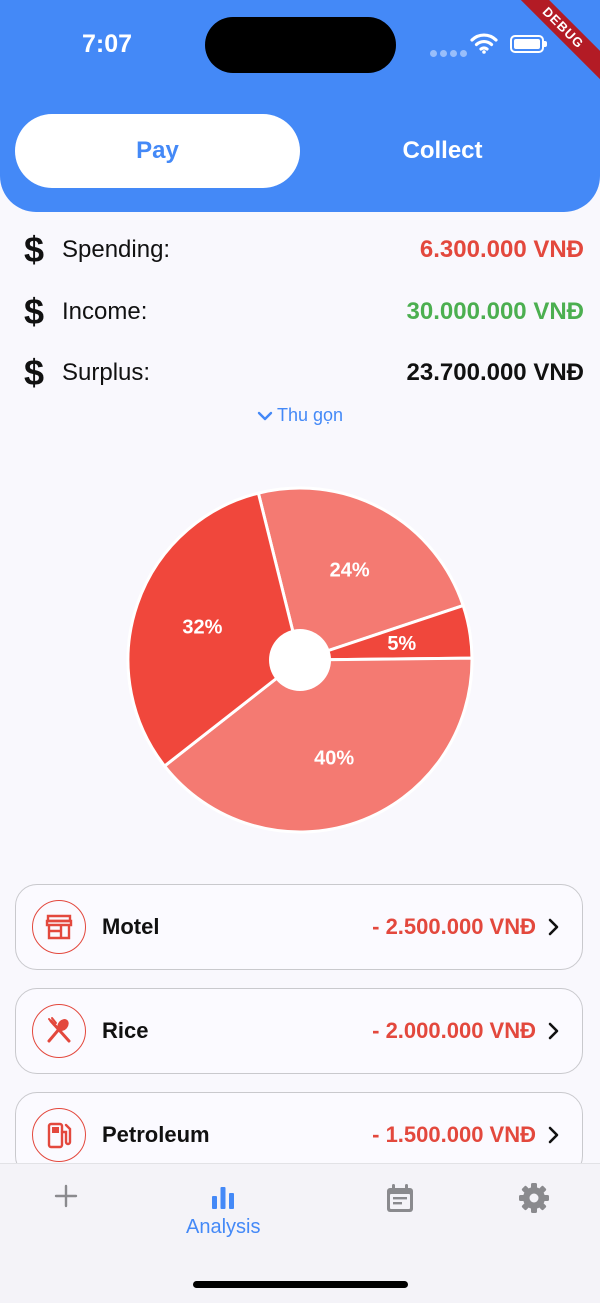 The height and width of the screenshot is (1303, 600). Describe the element at coordinates (223, 1227) in the screenshot. I see `nav-analysis-label: Analysis` at that location.